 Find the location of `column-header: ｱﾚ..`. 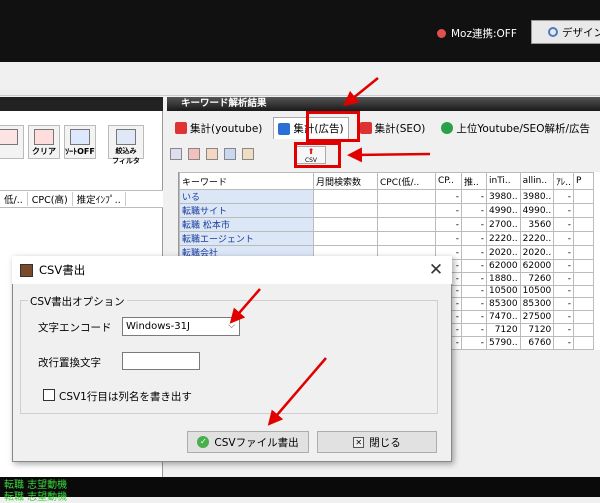

column-header: ｱﾚ.. is located at coordinates (564, 181).